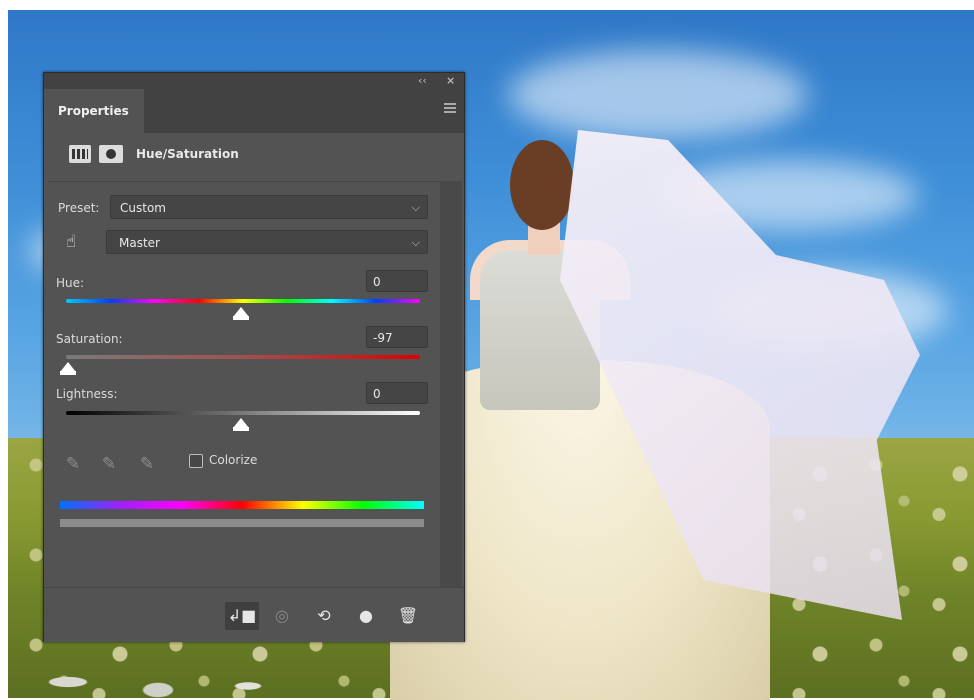 Image resolution: width=974 pixels, height=700 pixels. What do you see at coordinates (450, 108) in the screenshot?
I see `panel-menu-icon` at bounding box center [450, 108].